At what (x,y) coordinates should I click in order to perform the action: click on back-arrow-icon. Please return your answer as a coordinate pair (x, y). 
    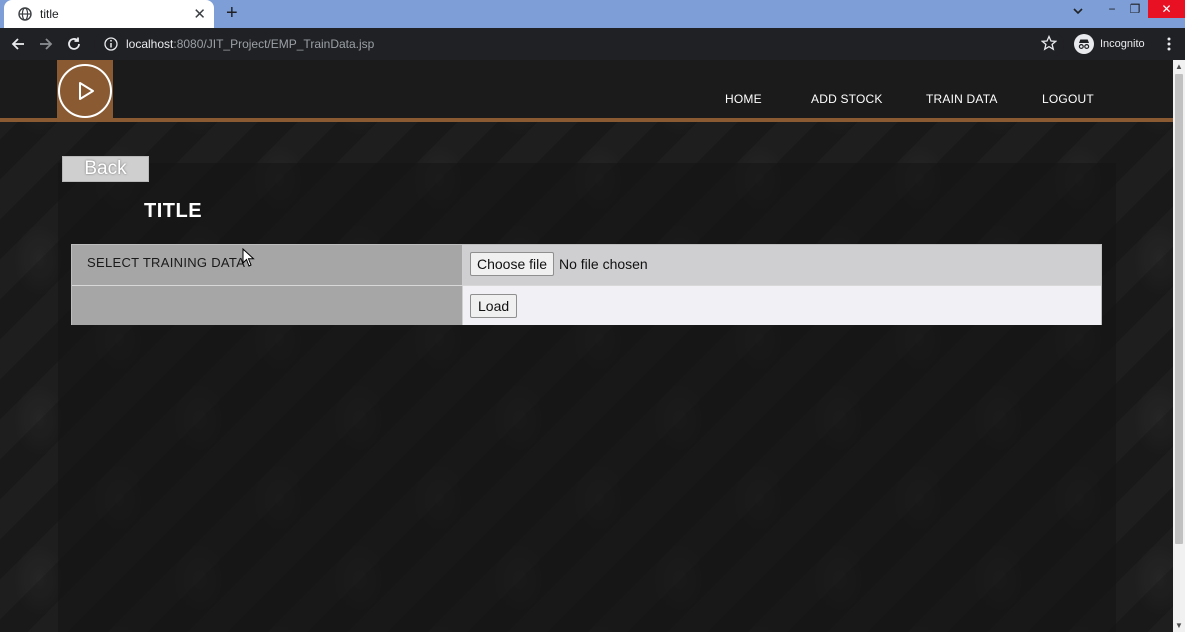
    Looking at the image, I should click on (18, 44).